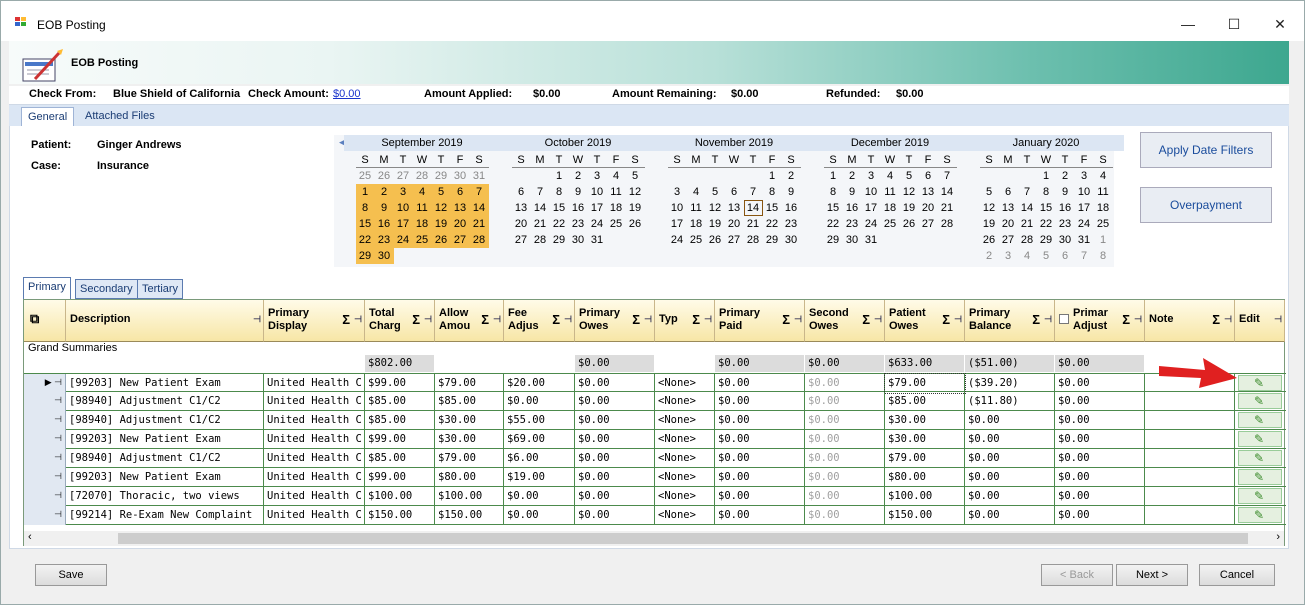 This screenshot has height=605, width=1305. What do you see at coordinates (403, 192) in the screenshot?
I see `calendar-day: 3` at bounding box center [403, 192].